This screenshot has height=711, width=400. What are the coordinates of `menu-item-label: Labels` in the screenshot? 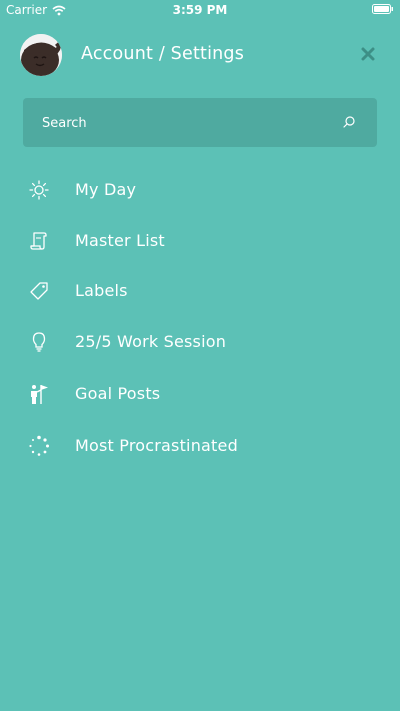 It's located at (101, 290).